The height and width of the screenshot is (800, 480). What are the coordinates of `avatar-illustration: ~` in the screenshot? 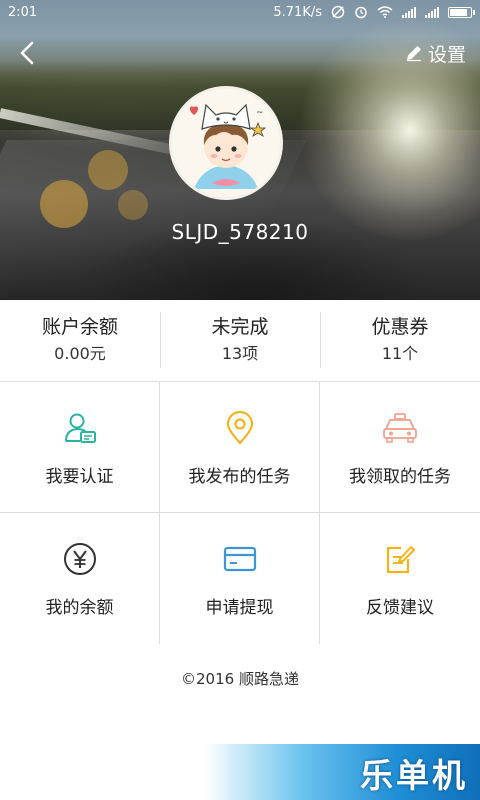 It's located at (228, 146).